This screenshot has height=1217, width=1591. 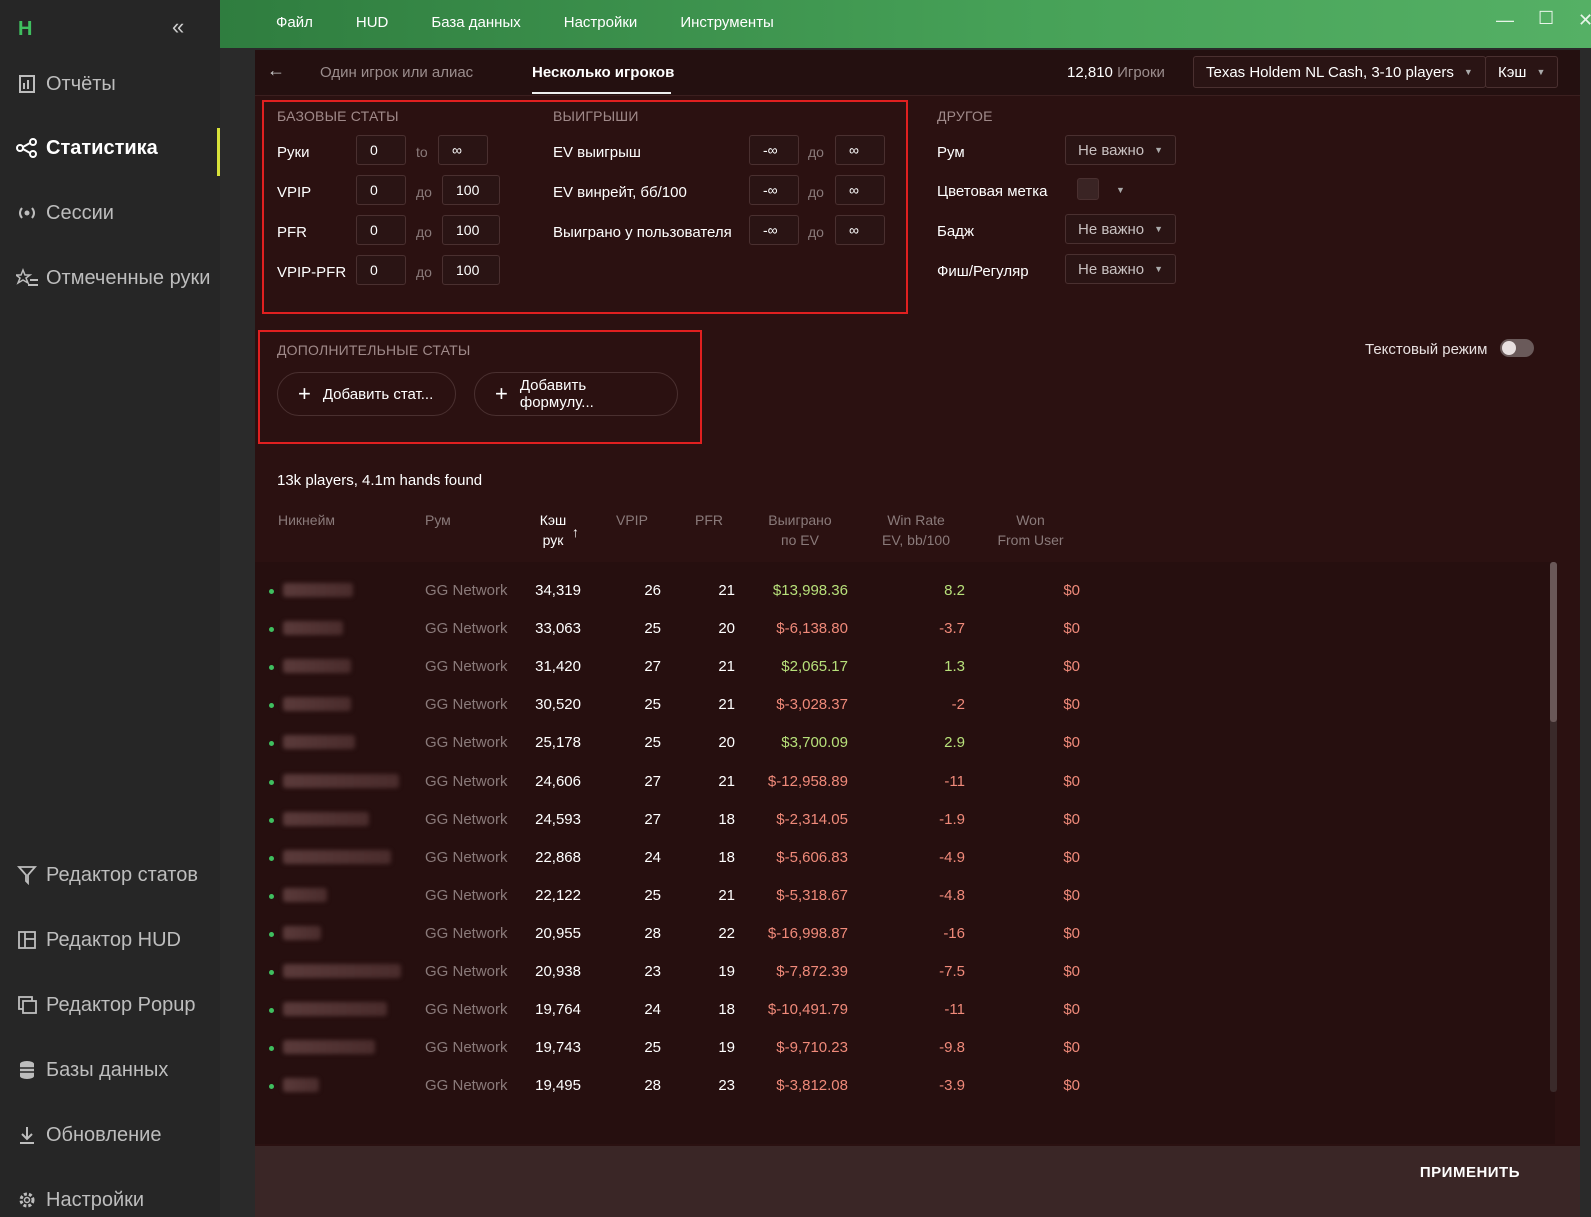 I want to click on table-row: GG Network 33,063 25 20 $-6,138.80 -3.7 $0, so click(x=905, y=629).